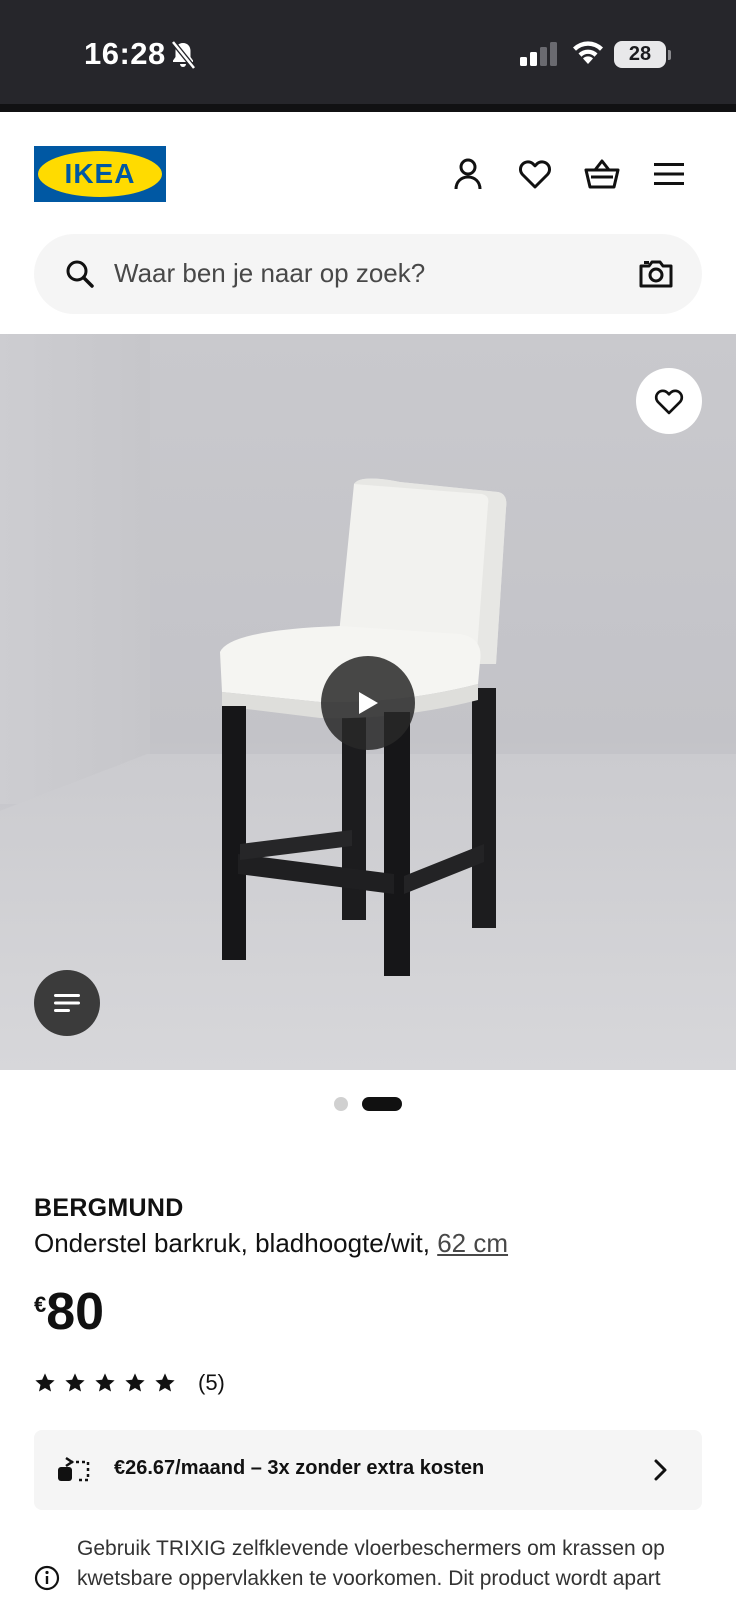 The height and width of the screenshot is (1600, 736). I want to click on financing-option: €26.67/maand – 3x zonder extra kosten, so click(368, 1470).